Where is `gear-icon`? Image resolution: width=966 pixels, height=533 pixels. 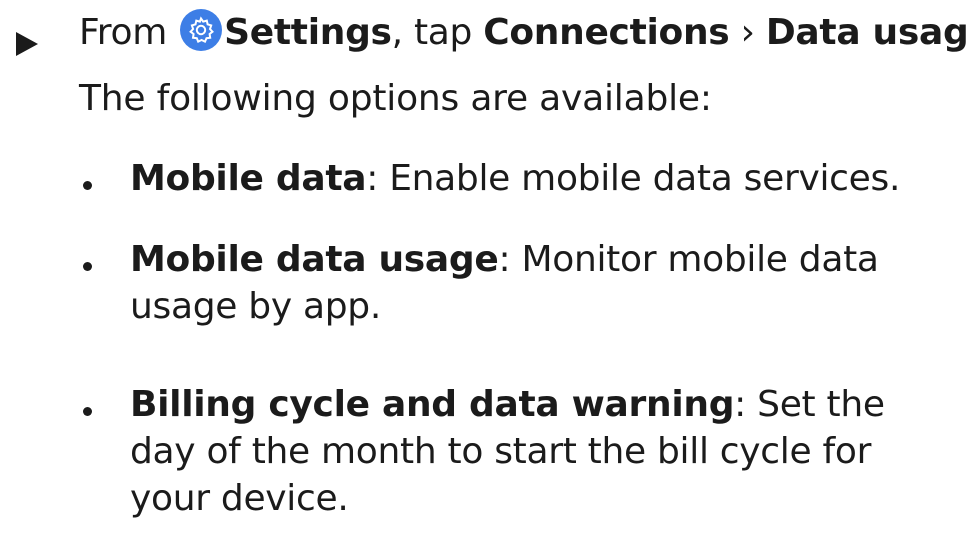 gear-icon is located at coordinates (201, 30).